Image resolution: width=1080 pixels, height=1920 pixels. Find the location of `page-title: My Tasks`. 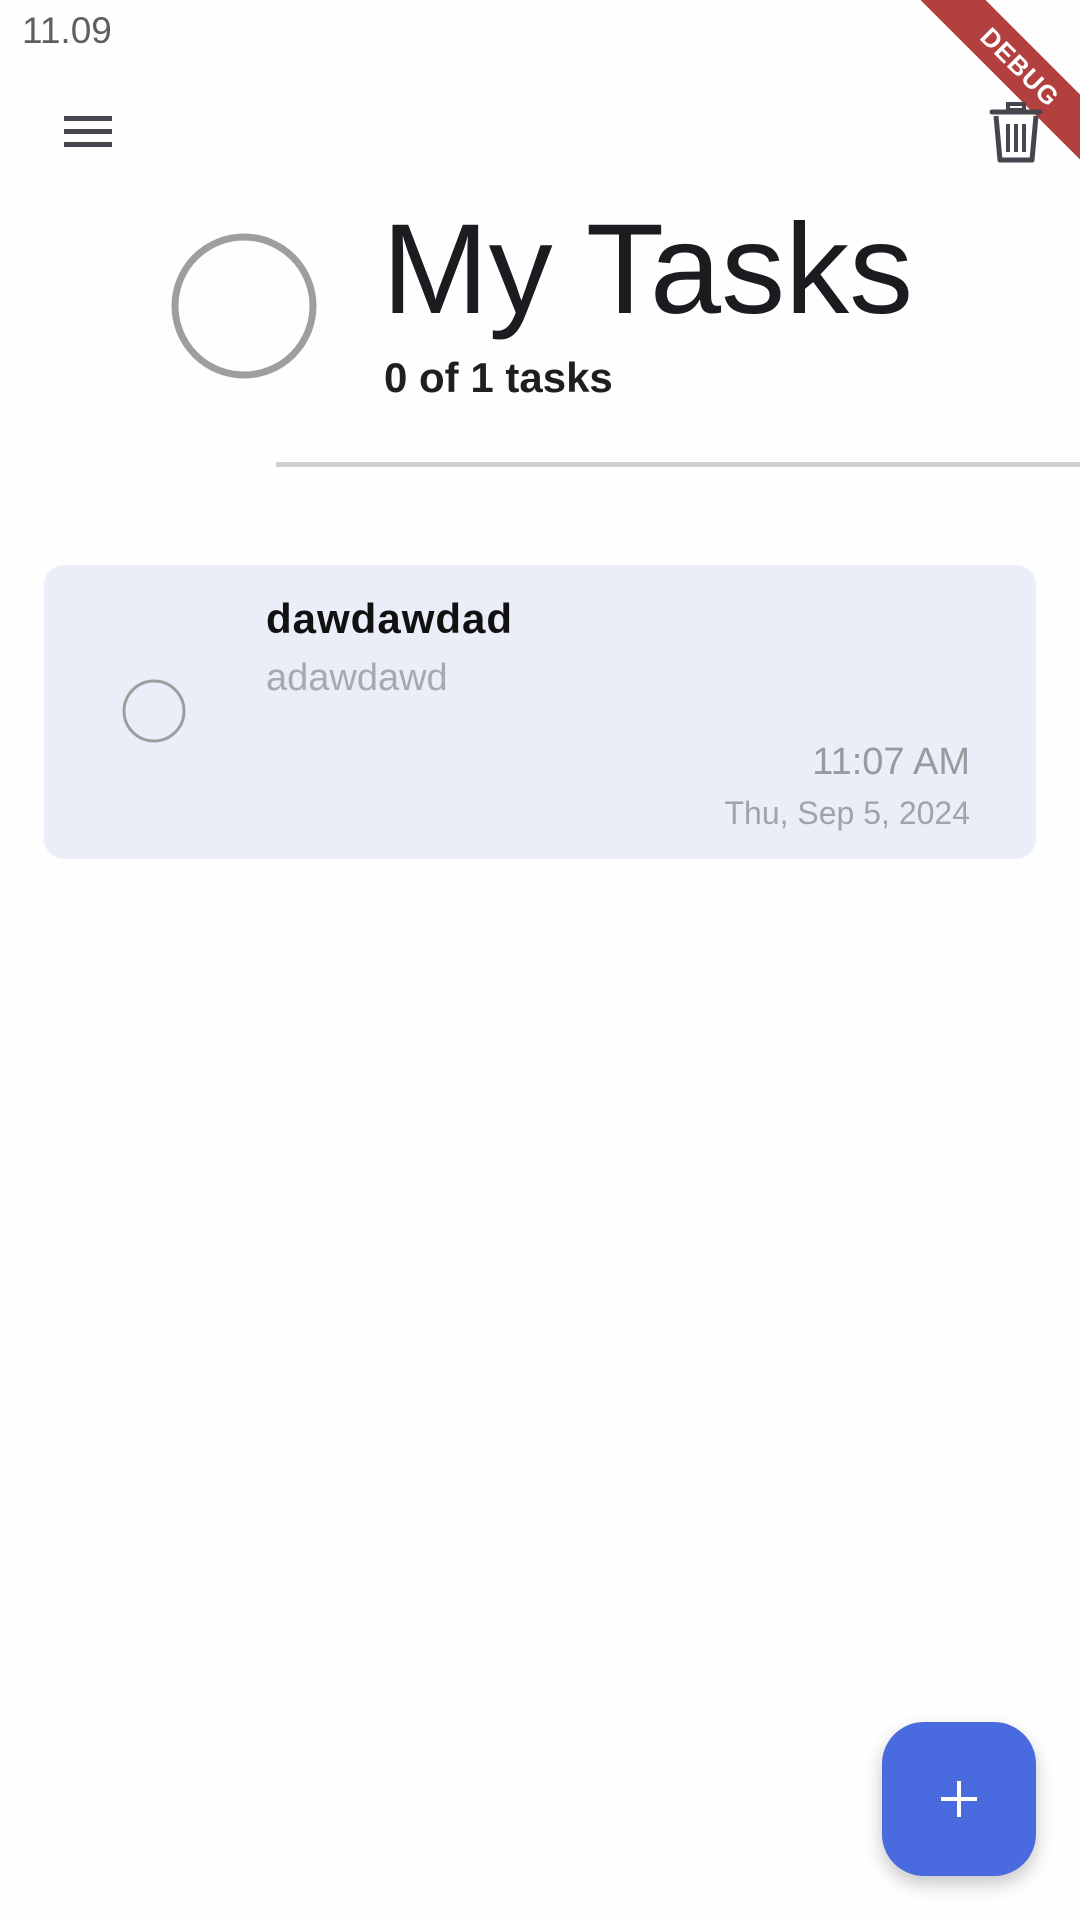

page-title: My Tasks is located at coordinates (648, 269).